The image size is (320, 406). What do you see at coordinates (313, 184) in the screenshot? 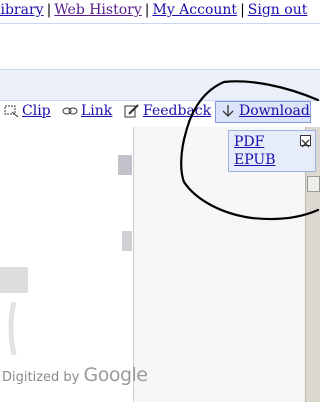
I see `scrollbar-thumb` at bounding box center [313, 184].